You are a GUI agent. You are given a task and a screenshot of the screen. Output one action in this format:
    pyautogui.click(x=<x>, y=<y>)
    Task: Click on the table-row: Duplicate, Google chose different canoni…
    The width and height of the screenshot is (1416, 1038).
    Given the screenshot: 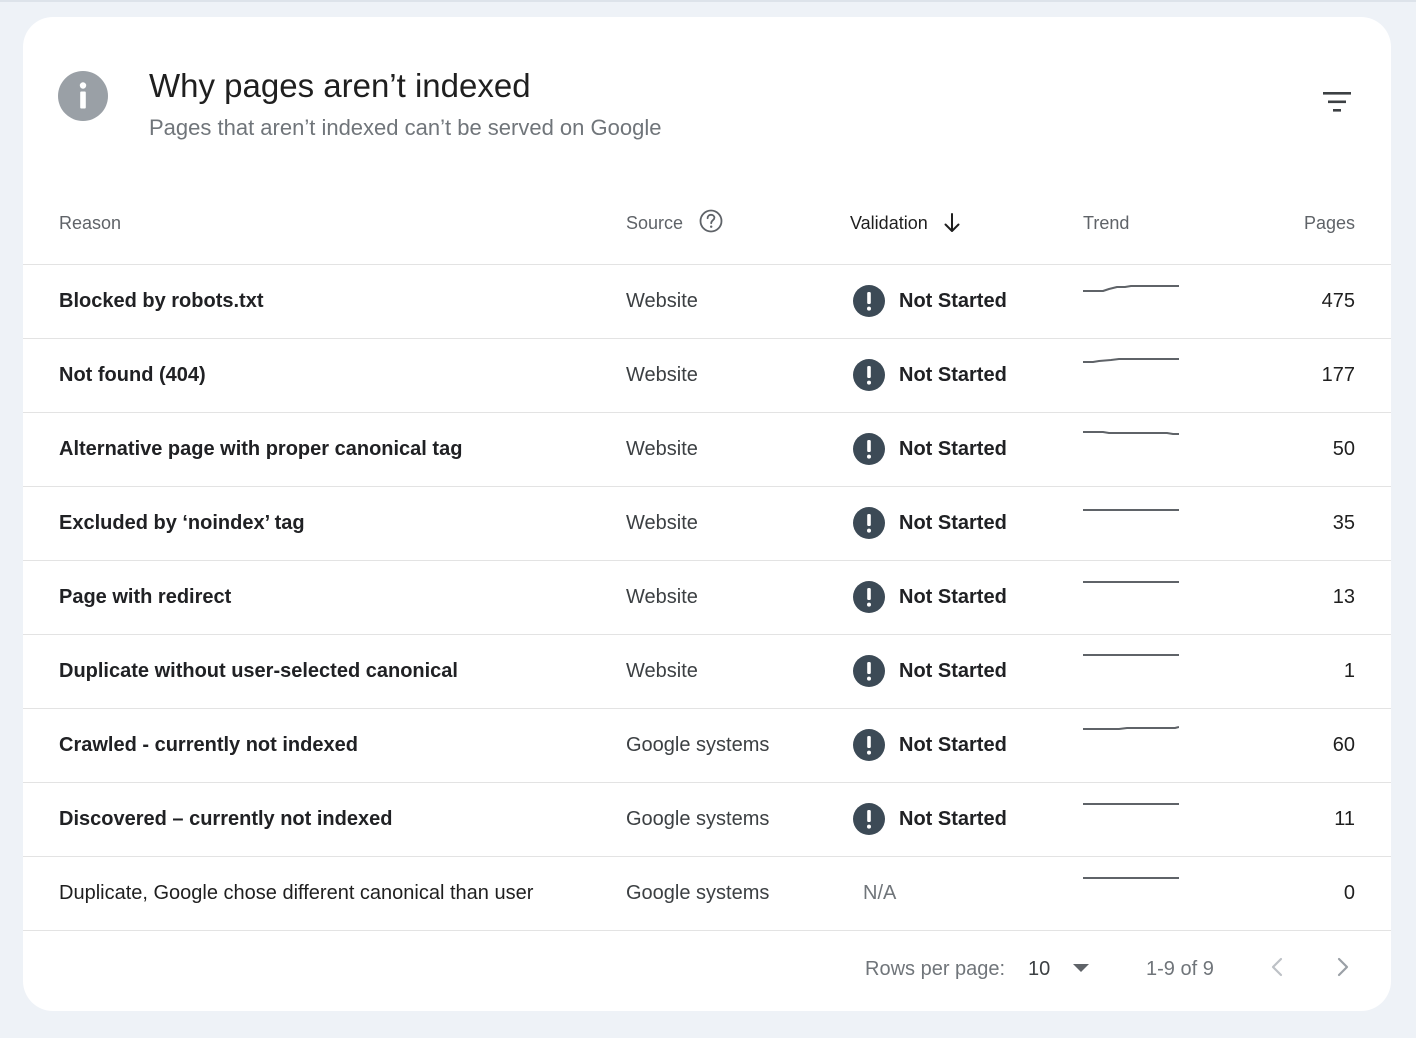 What is the action you would take?
    pyautogui.click(x=707, y=894)
    